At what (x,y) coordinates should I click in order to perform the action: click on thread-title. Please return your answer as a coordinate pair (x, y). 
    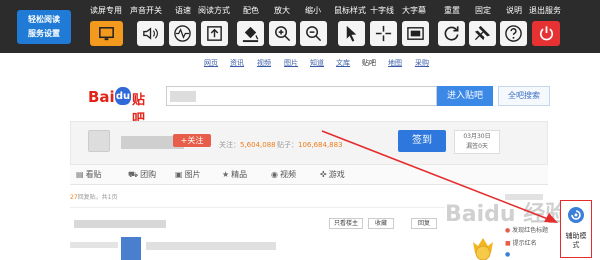
    Looking at the image, I should click on (120, 224).